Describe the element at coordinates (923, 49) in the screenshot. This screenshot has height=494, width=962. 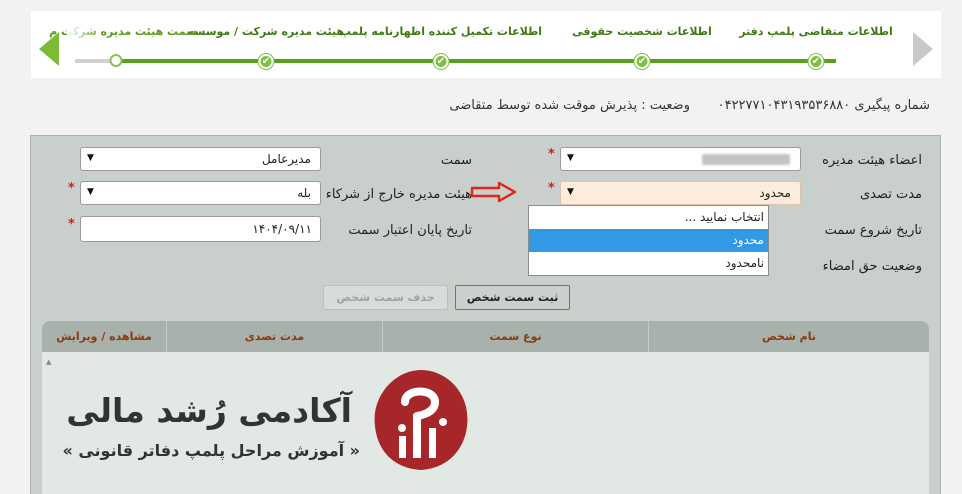
I see `stepper-next-arrow-icon` at that location.